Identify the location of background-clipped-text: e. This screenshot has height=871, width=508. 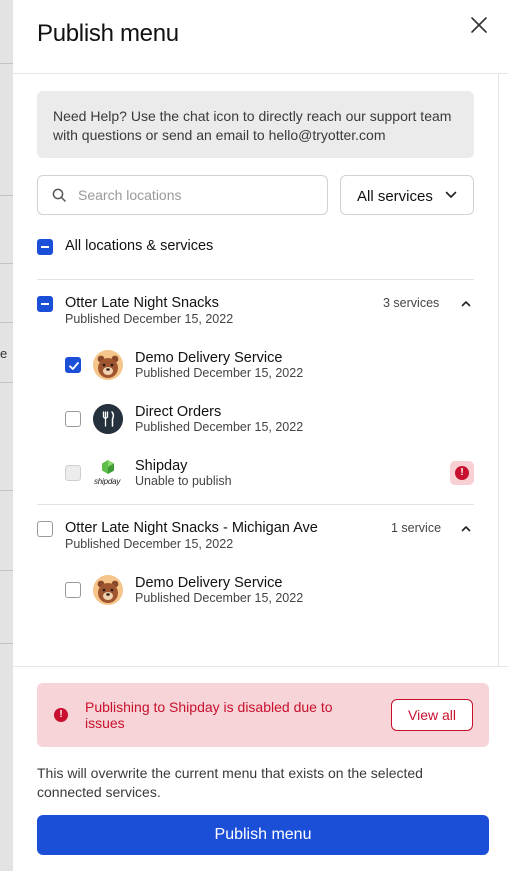
(4, 353).